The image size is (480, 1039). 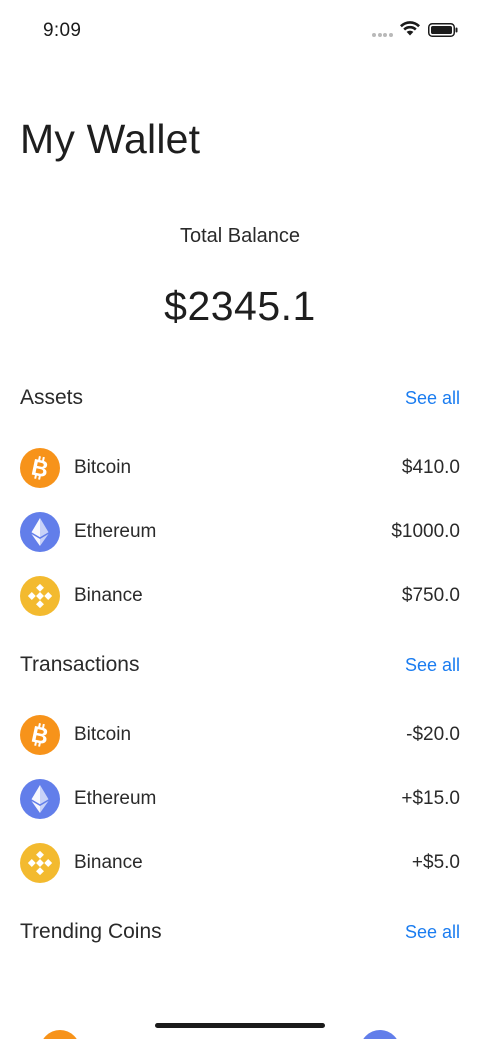 What do you see at coordinates (425, 531) in the screenshot?
I see `asset-amount: $1000.0` at bounding box center [425, 531].